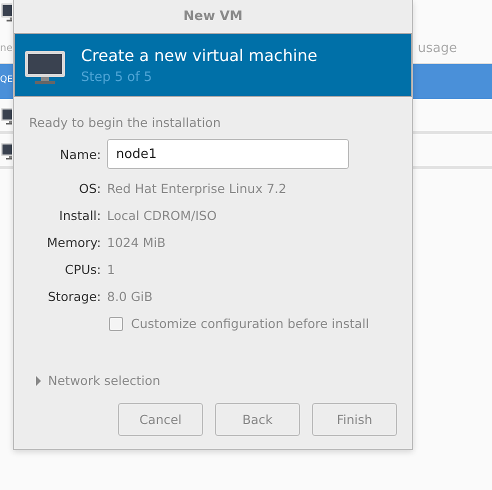 This screenshot has width=492, height=490. What do you see at coordinates (130, 297) in the screenshot?
I see `detail-value: 8.0 GiB` at bounding box center [130, 297].